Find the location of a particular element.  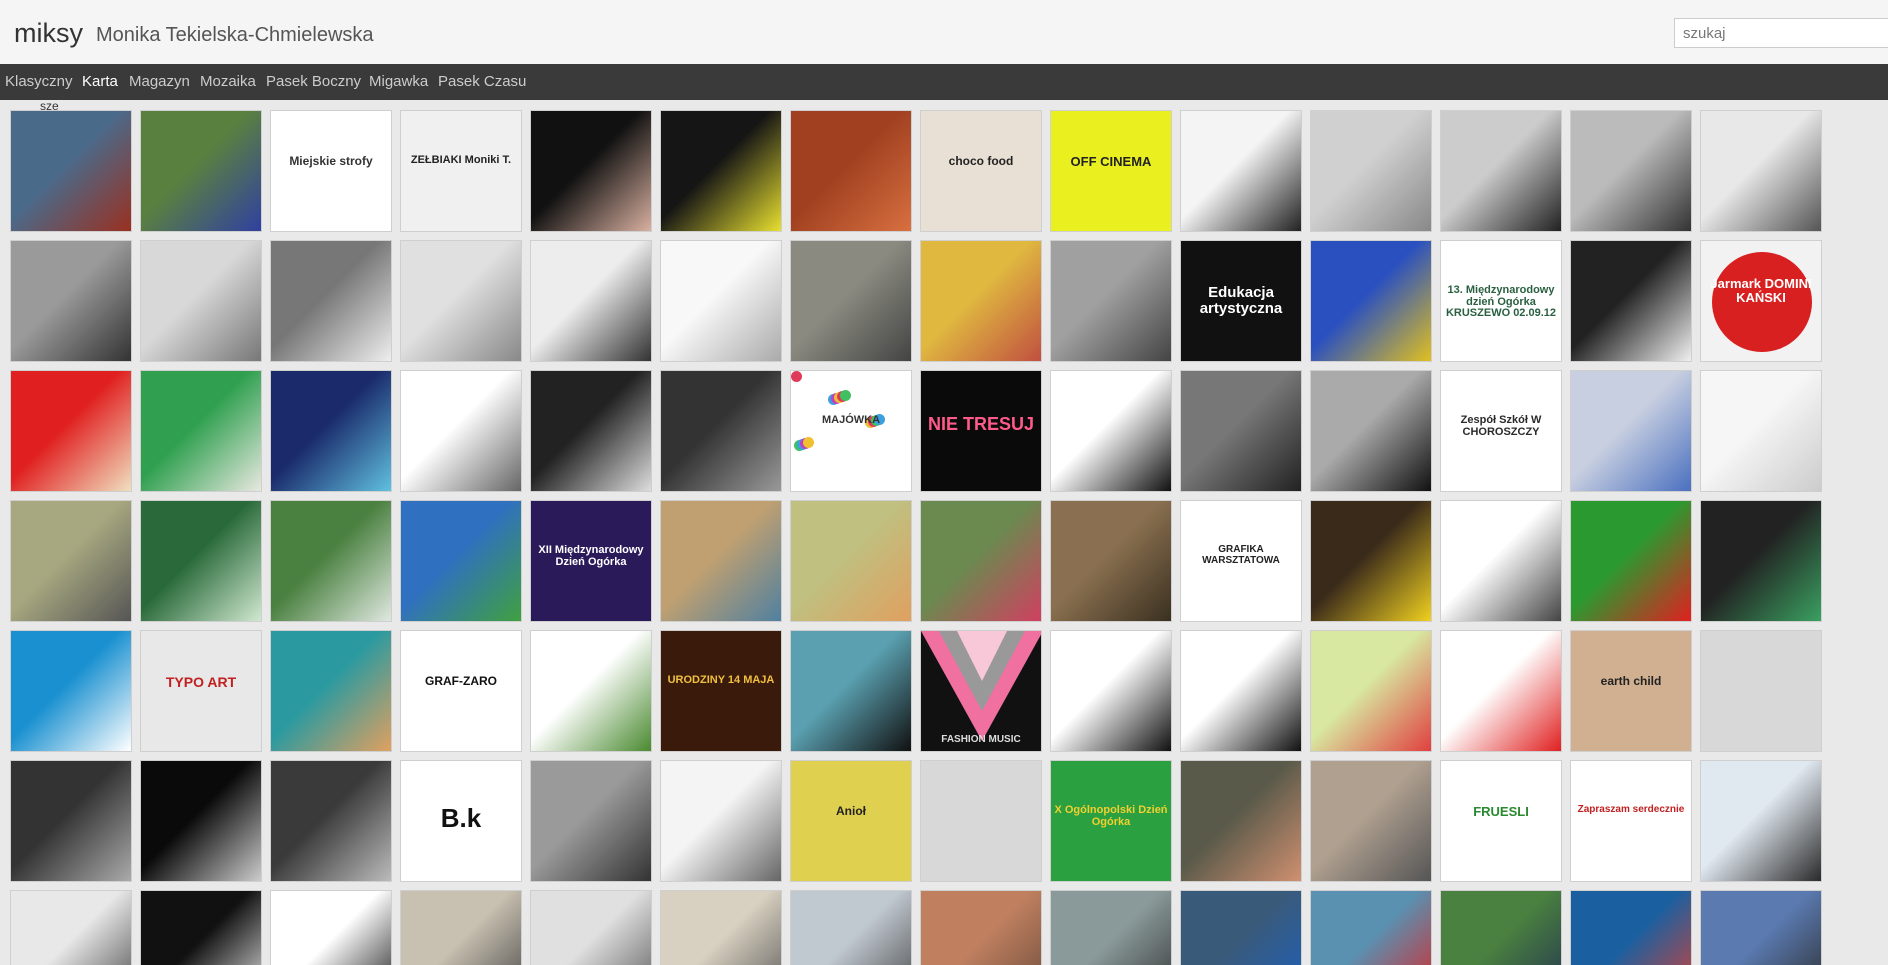

post-thumbnail: choco food is located at coordinates (981, 171).